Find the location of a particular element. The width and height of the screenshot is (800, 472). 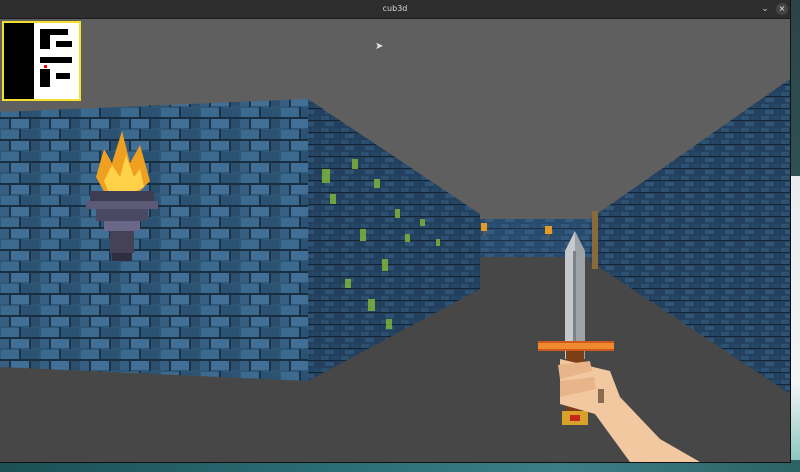

minimap is located at coordinates (41, 61).